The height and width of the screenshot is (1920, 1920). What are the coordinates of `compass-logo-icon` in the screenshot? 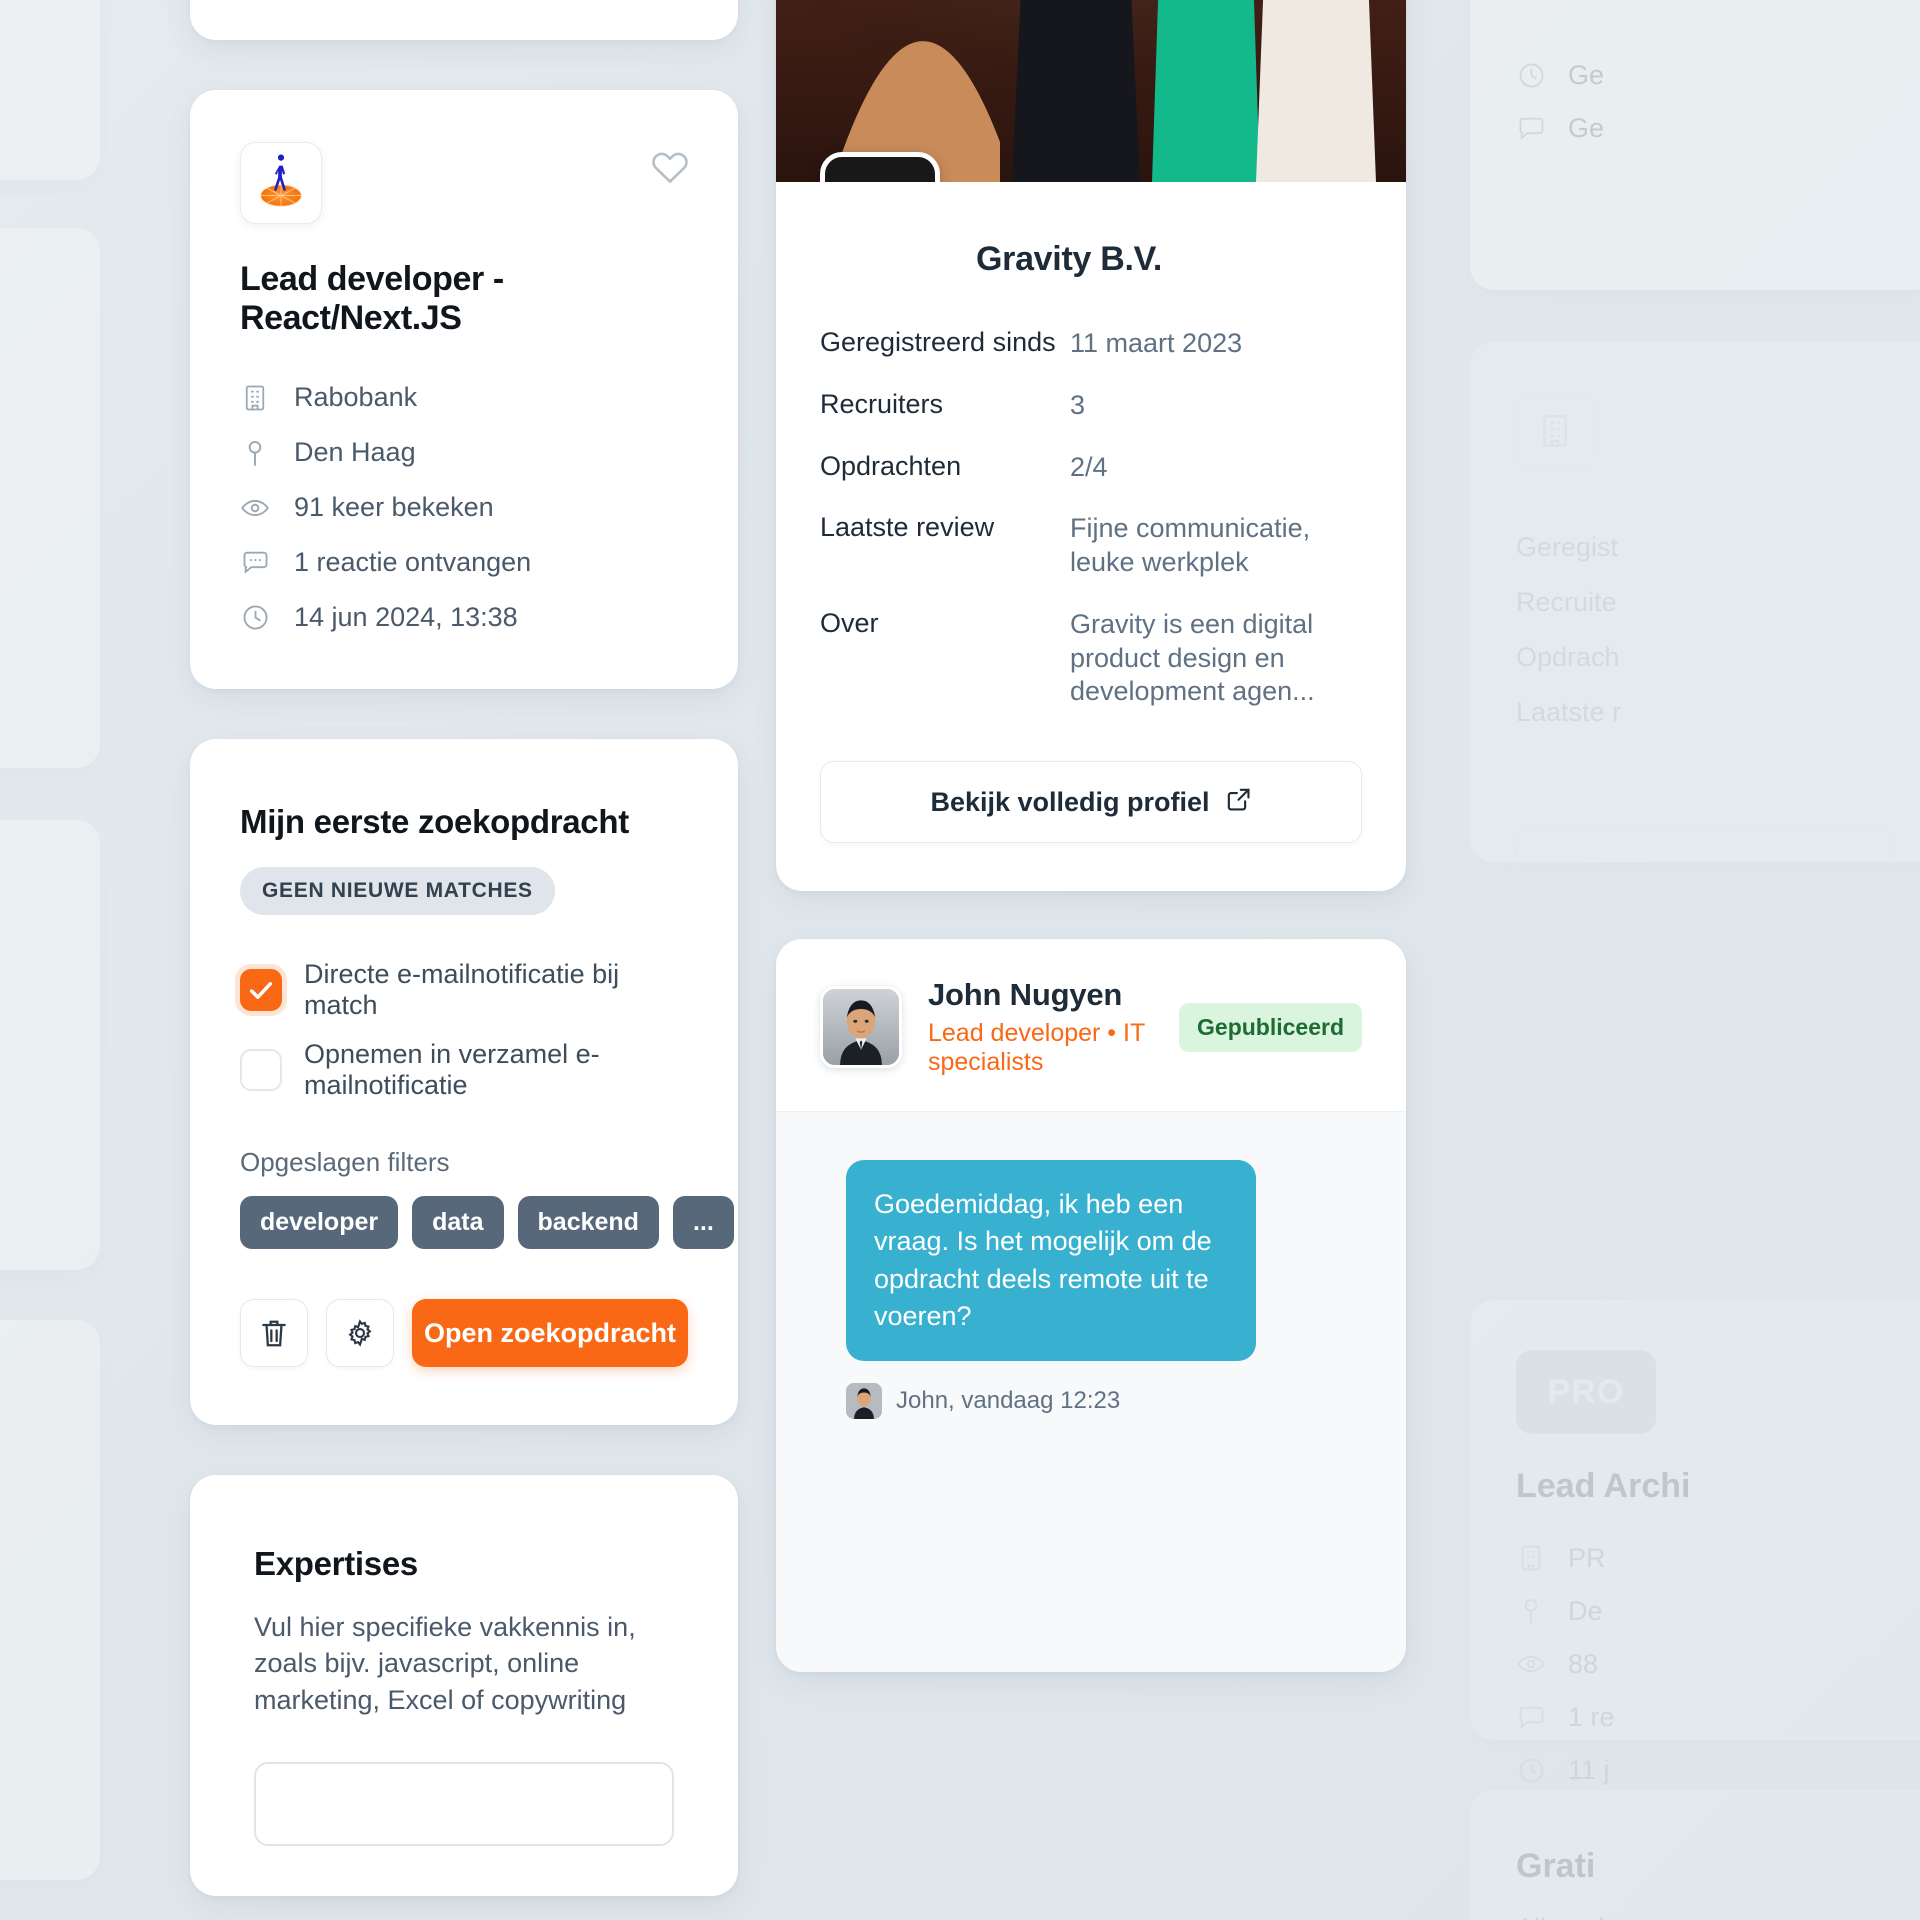 It's located at (281, 183).